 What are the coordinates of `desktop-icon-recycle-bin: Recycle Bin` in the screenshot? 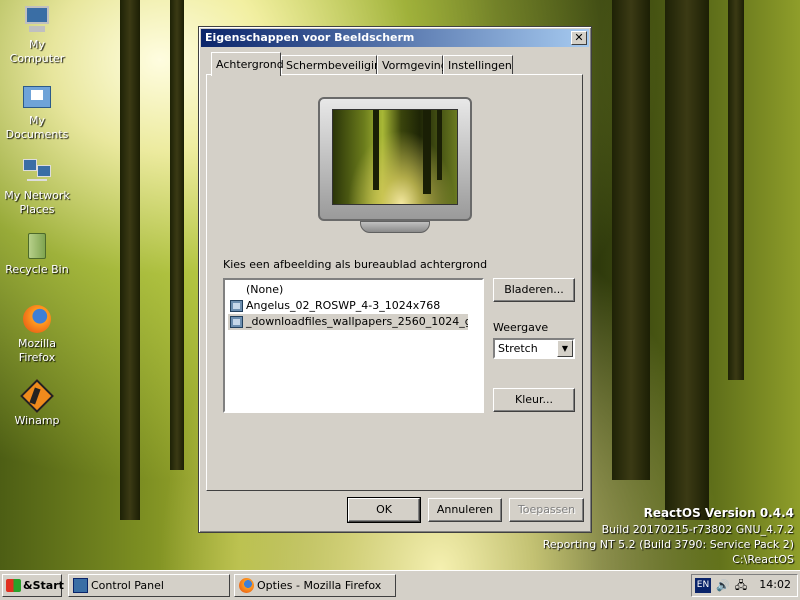 It's located at (37, 253).